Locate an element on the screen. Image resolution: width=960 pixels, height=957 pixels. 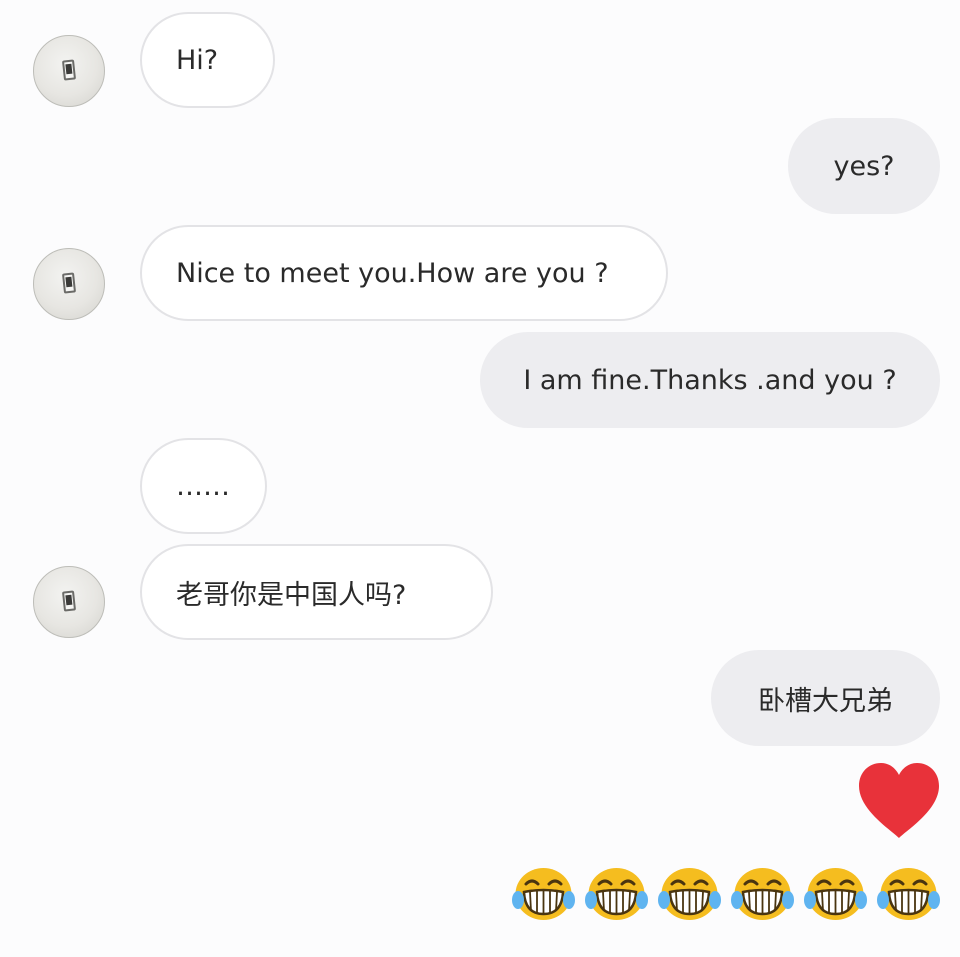
incoming-message-bubble: 老哥你是中国人吗? is located at coordinates (316, 592).